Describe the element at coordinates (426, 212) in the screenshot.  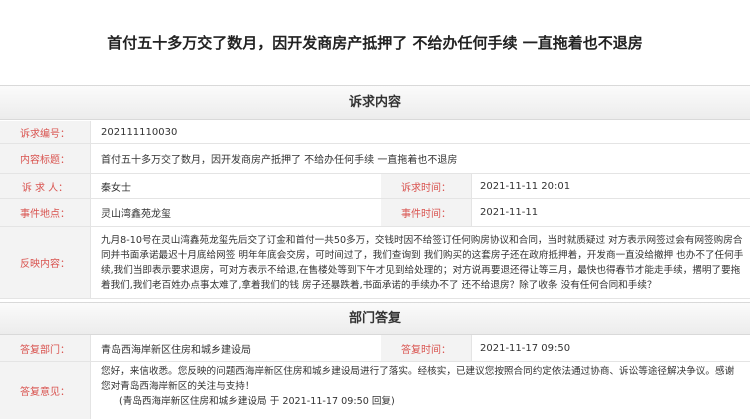
I see `event-time-label: 事件时间：` at that location.